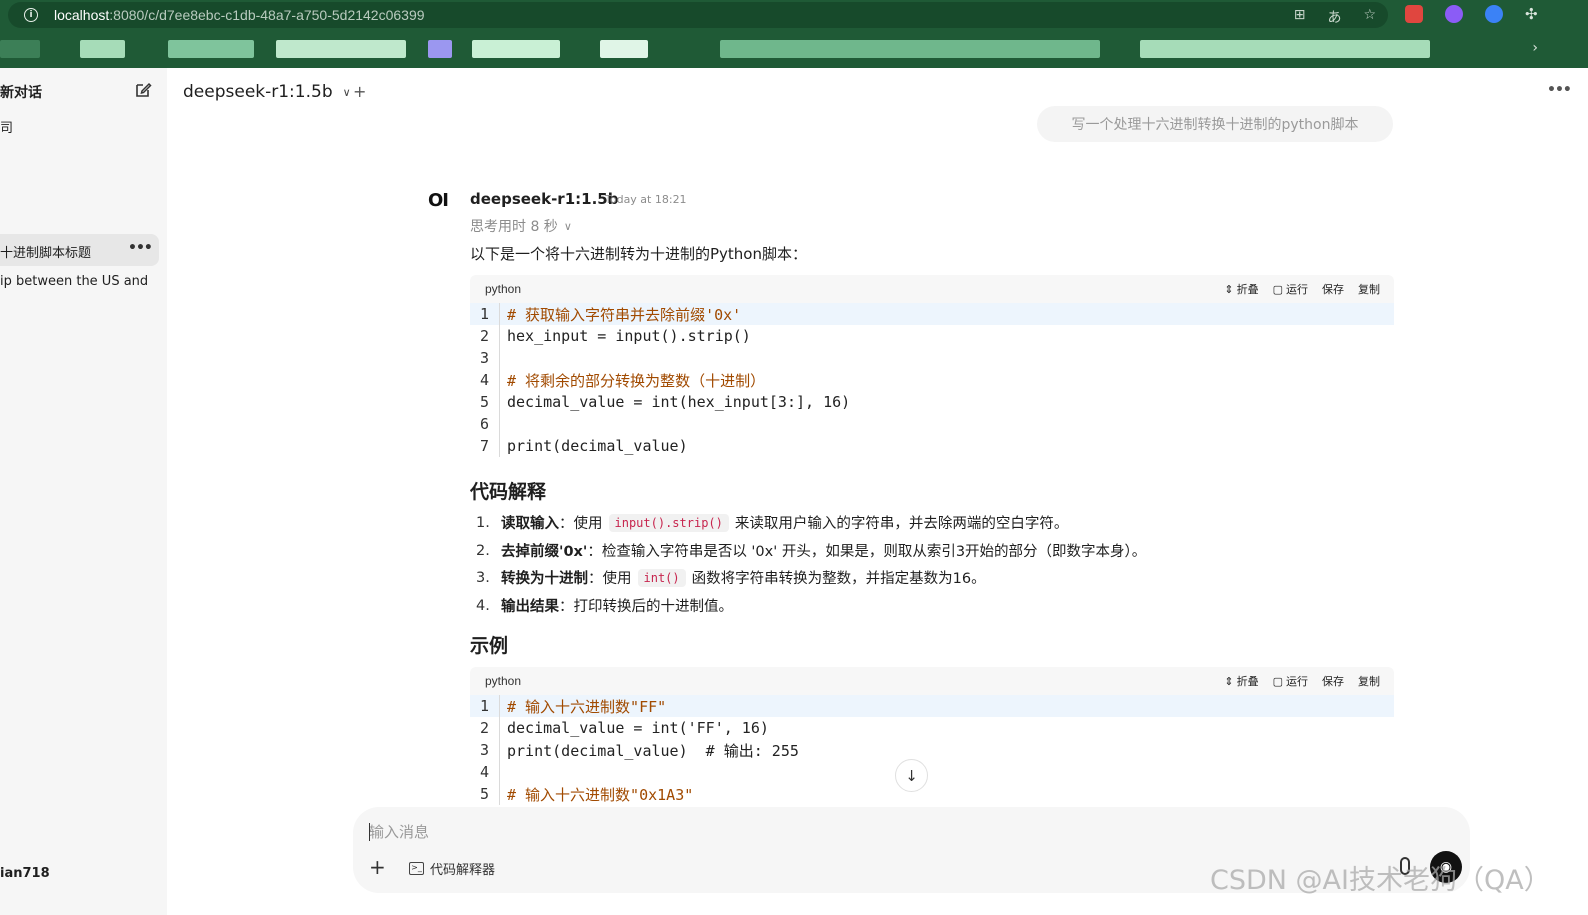  Describe the element at coordinates (6, 126) in the screenshot. I see `sidebar-chat-item: 司` at that location.